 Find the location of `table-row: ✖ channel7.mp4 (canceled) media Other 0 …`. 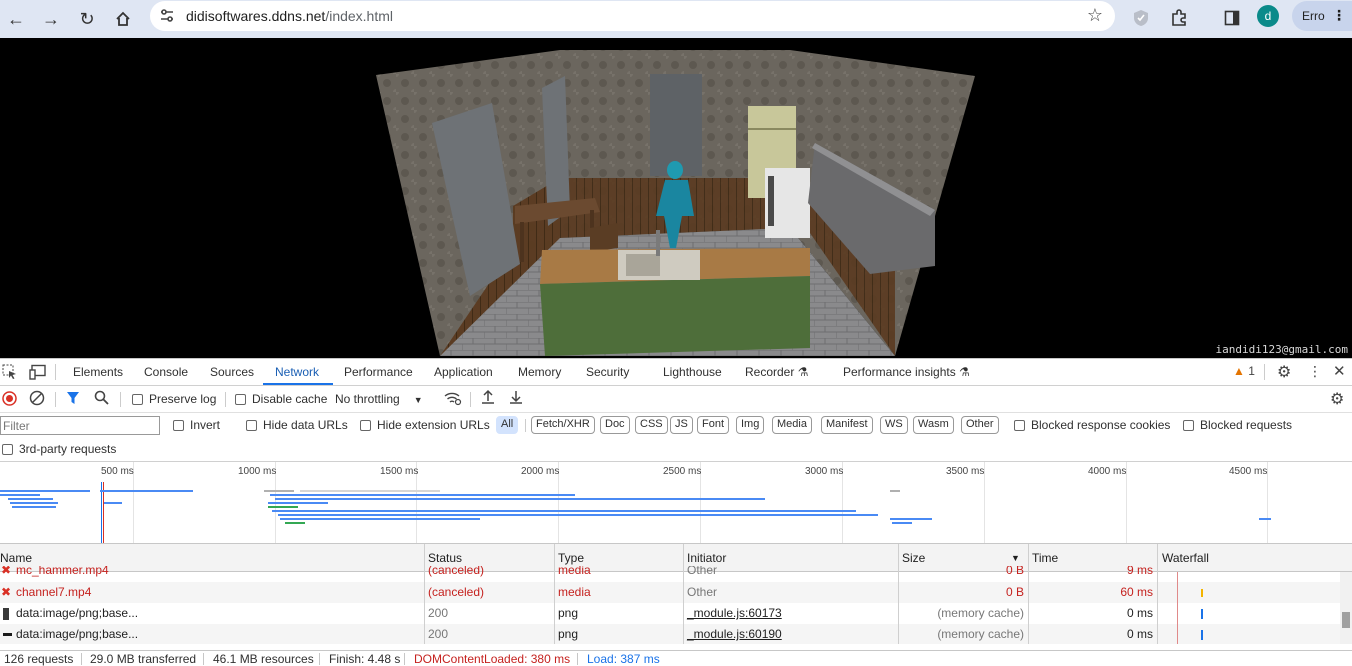

table-row: ✖ channel7.mp4 (canceled) media Other 0 … is located at coordinates (670, 592).